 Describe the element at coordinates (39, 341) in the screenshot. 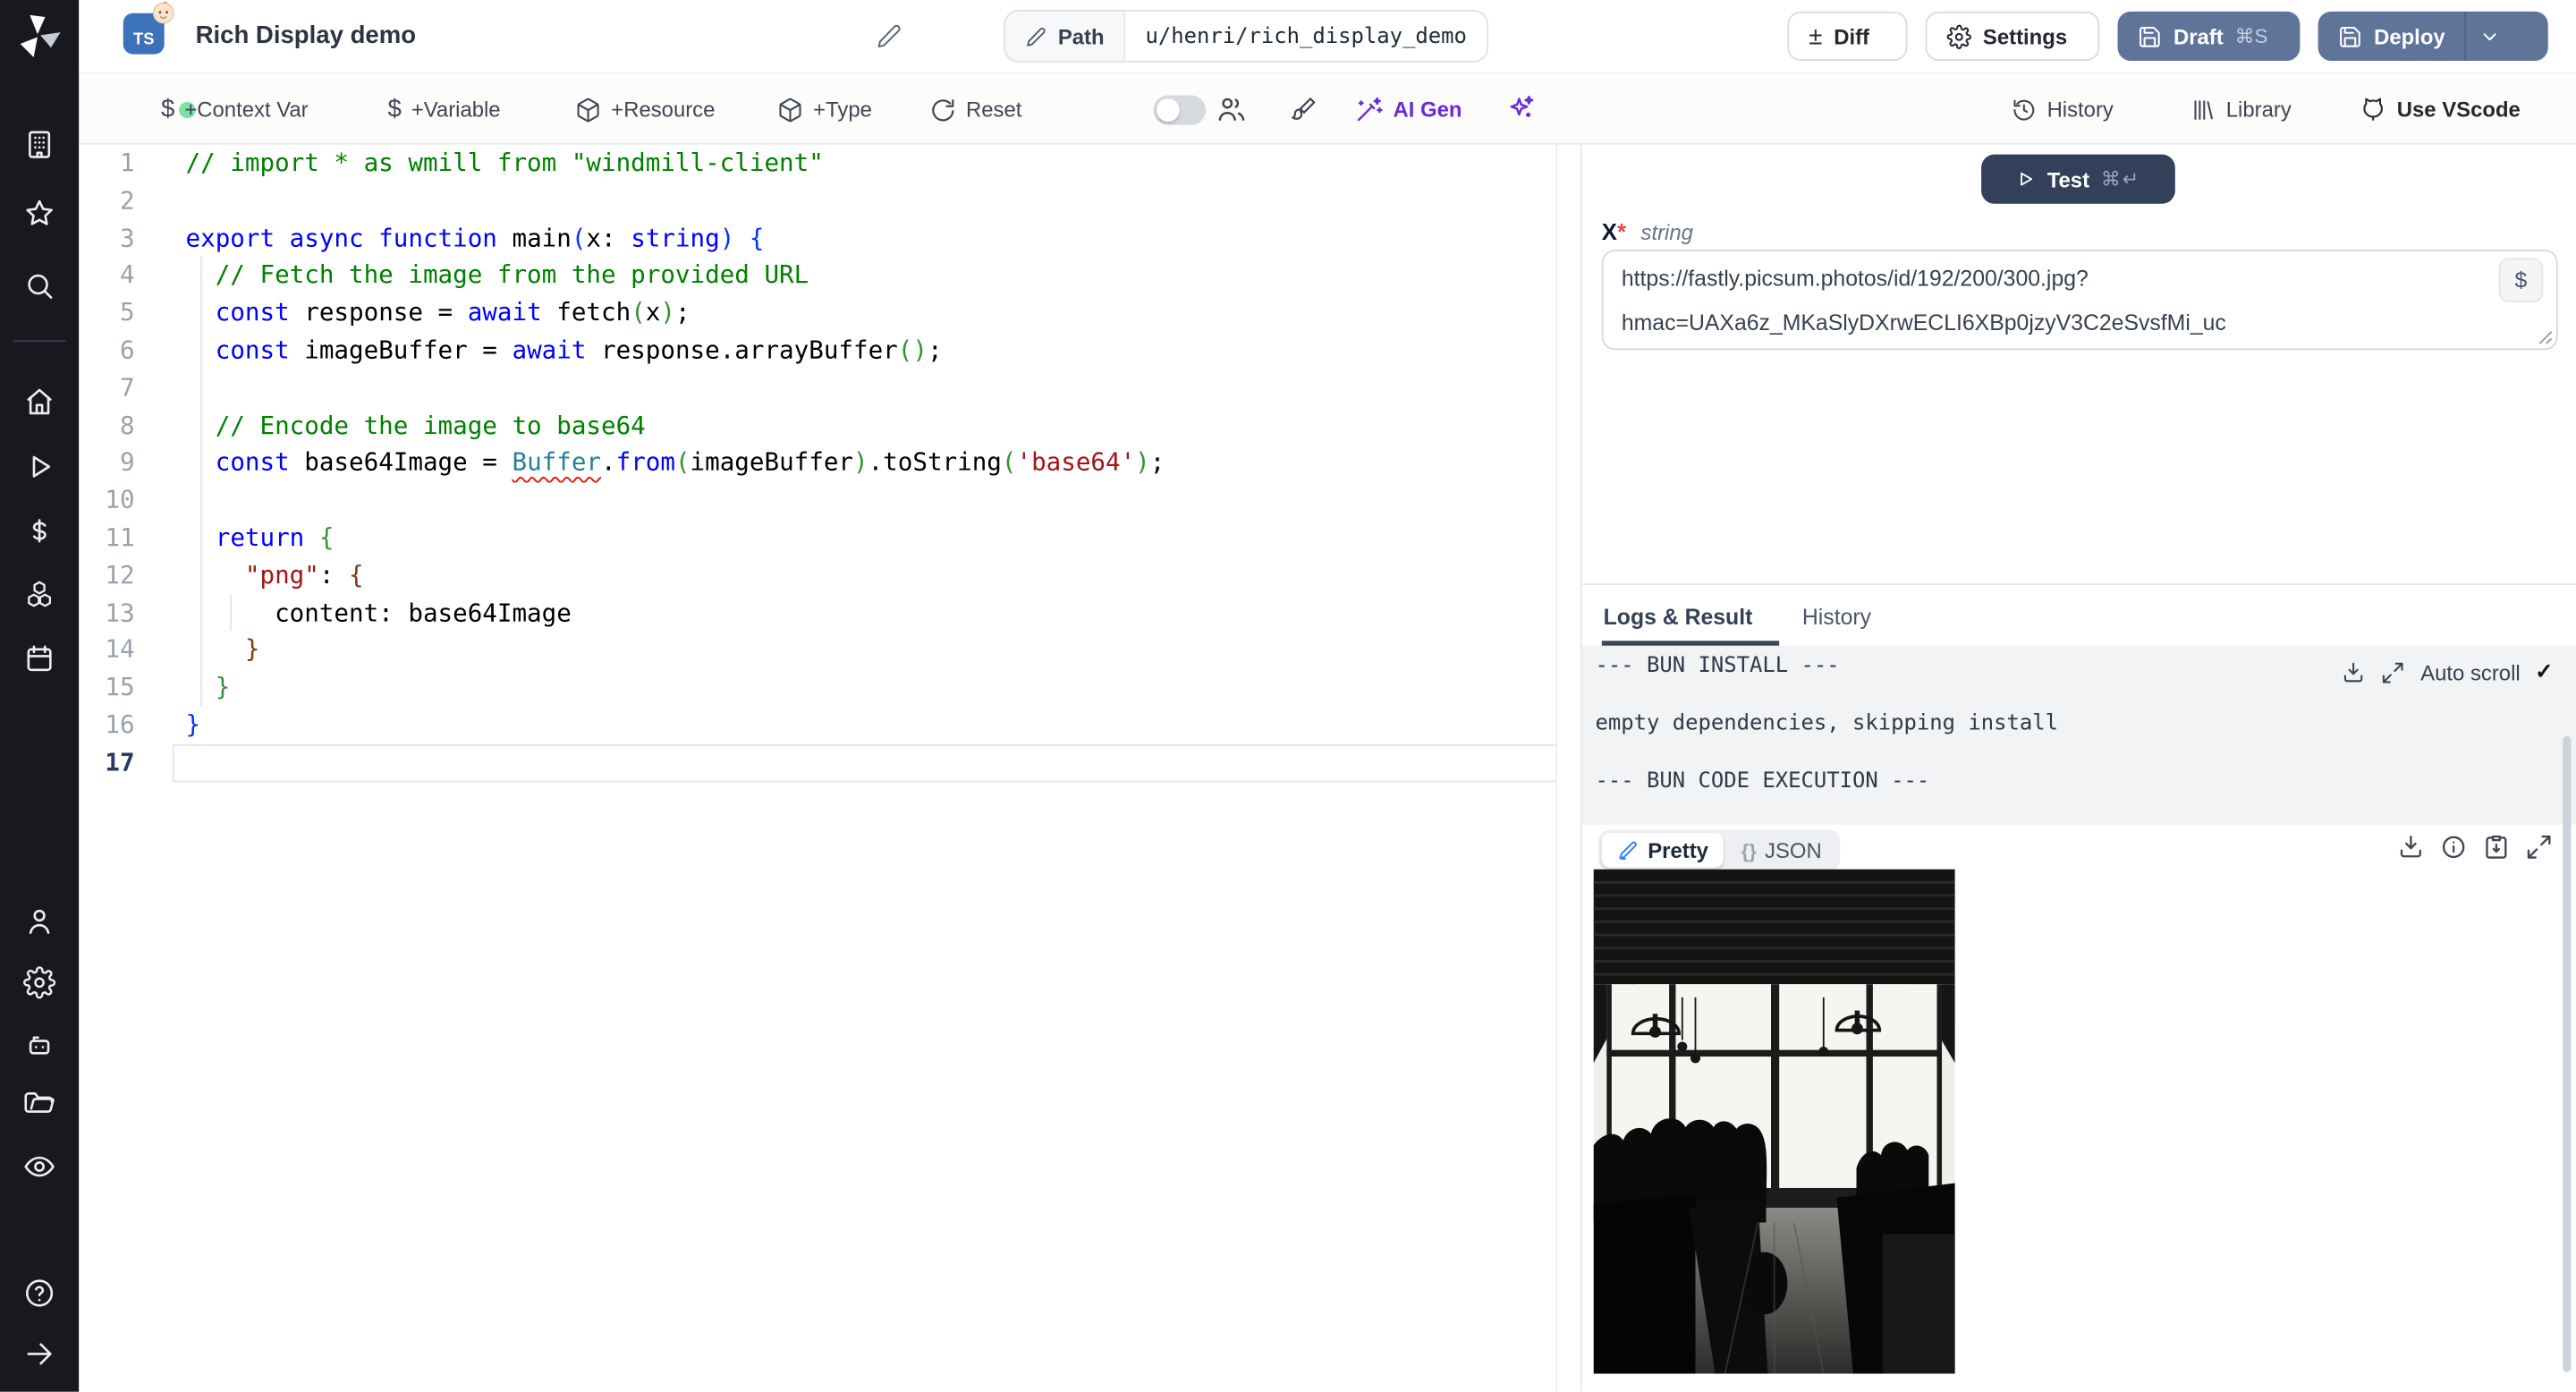

I see `sidebar-divider` at that location.